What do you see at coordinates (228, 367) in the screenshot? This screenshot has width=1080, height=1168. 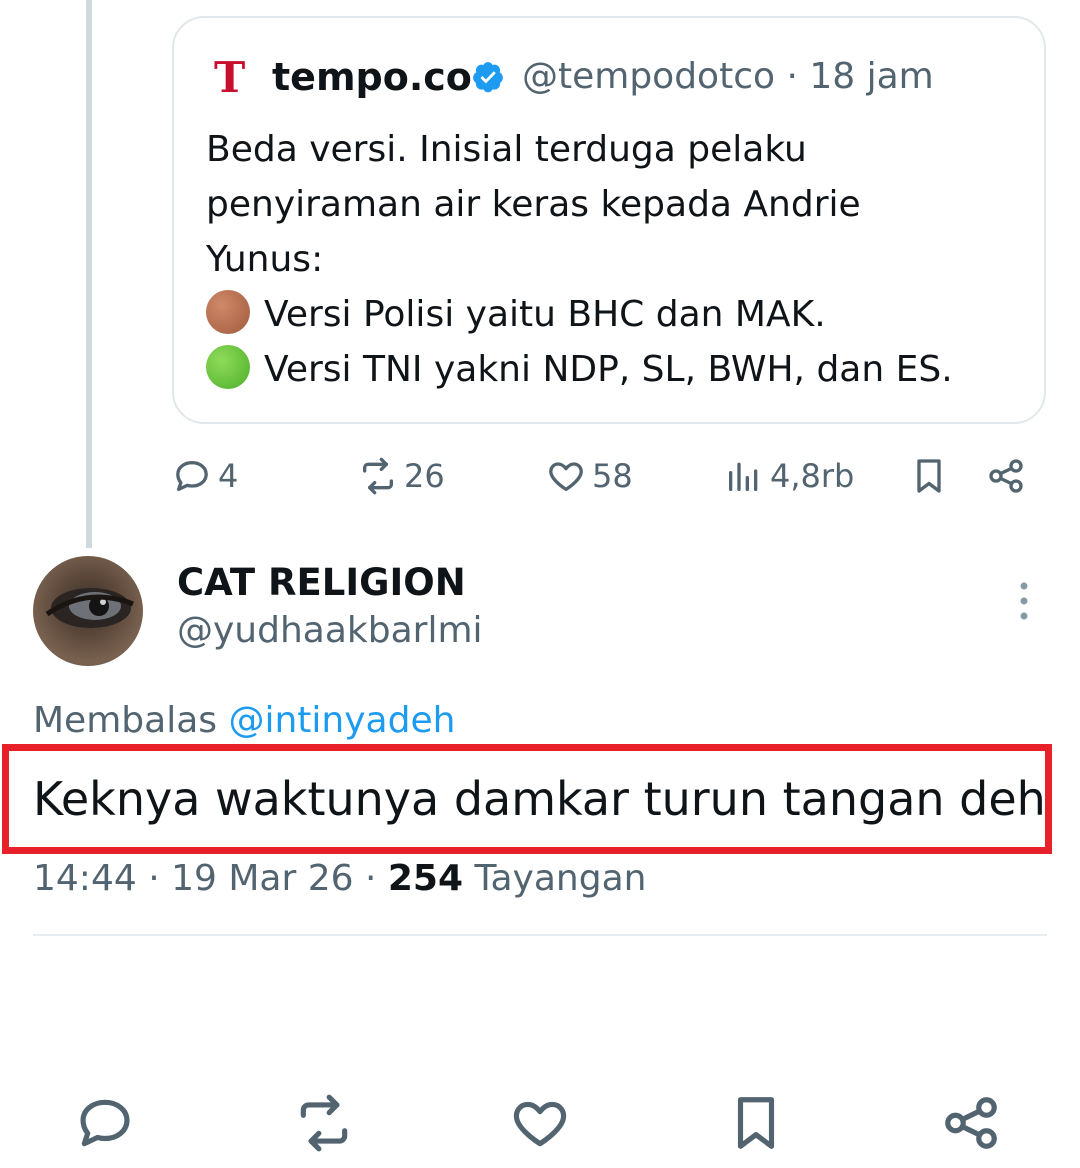 I see `green-circle-icon` at bounding box center [228, 367].